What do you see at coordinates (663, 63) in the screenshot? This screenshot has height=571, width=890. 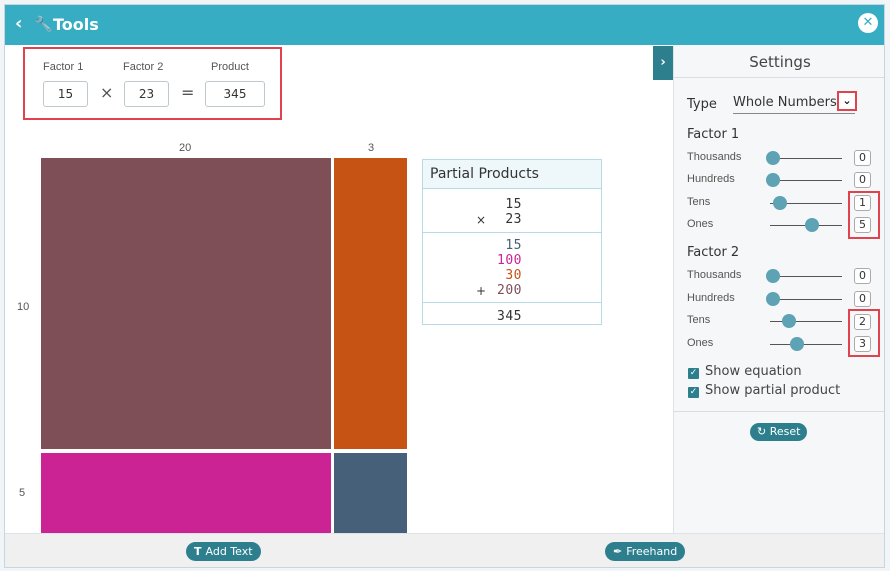 I see `chevron-right-icon: ›` at bounding box center [663, 63].